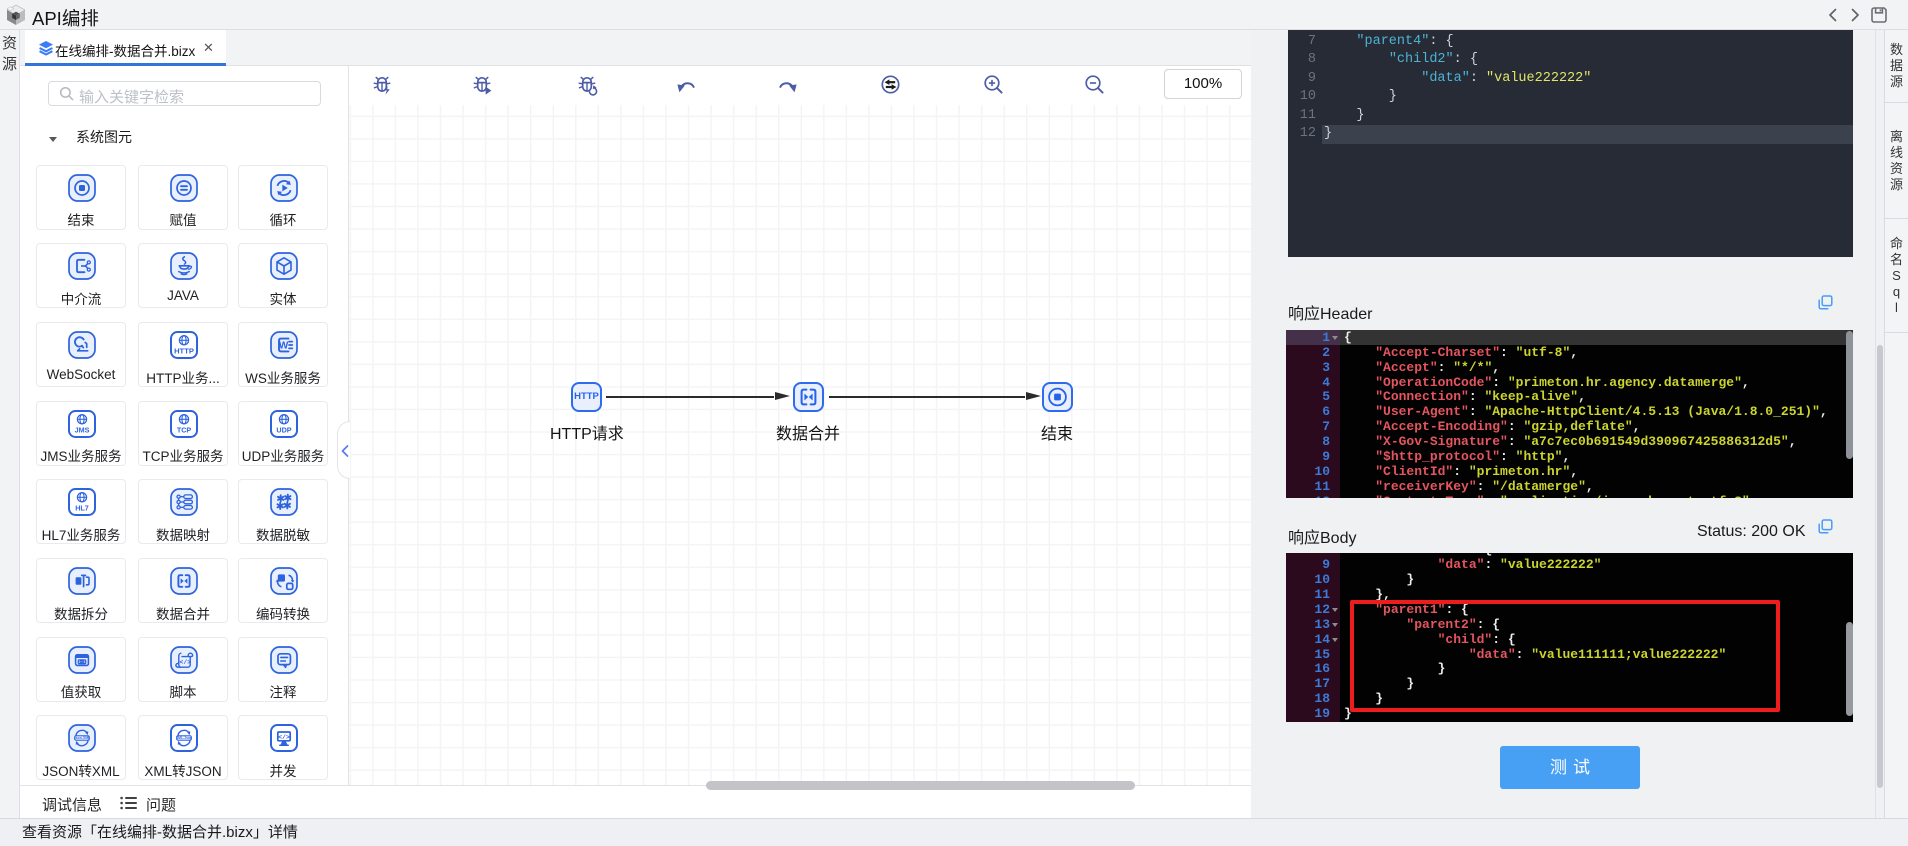 This screenshot has width=1908, height=846. What do you see at coordinates (283, 429) in the screenshot?
I see `svg-text: UDP` at bounding box center [283, 429].